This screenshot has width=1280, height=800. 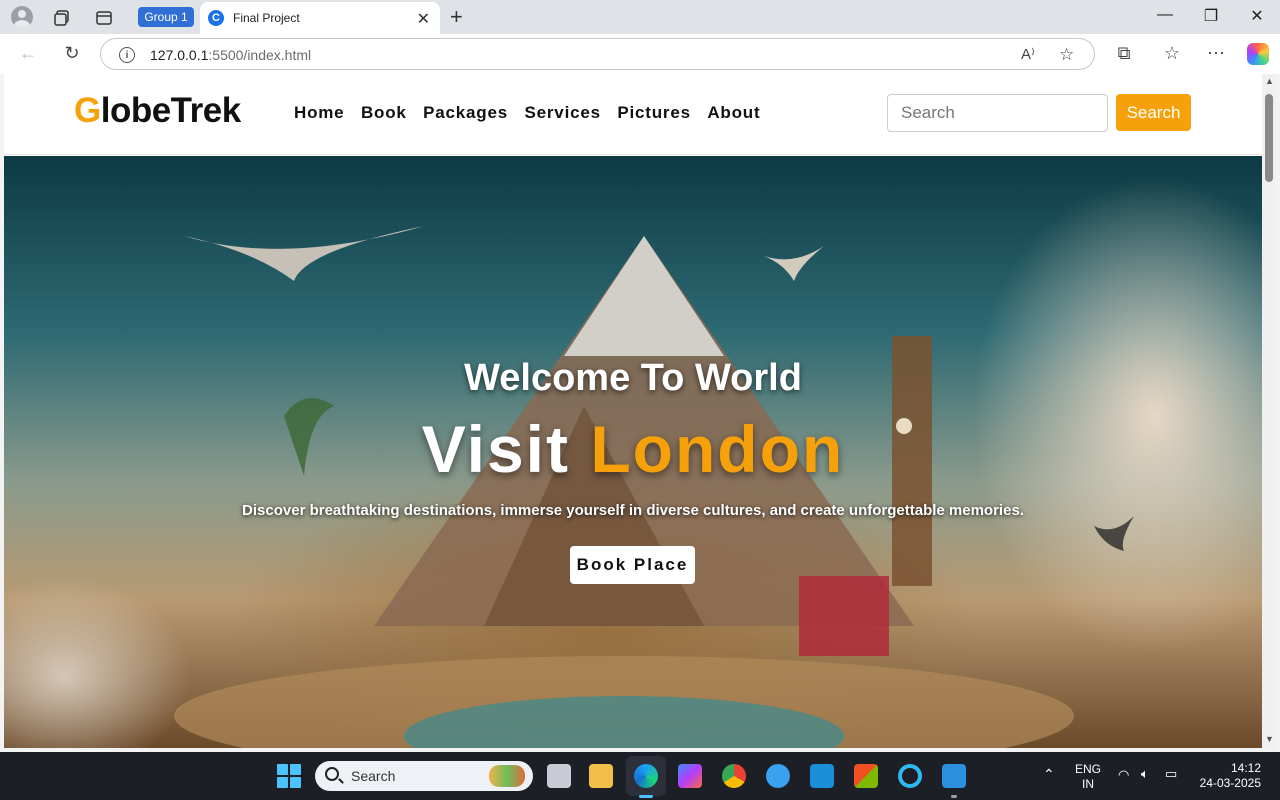 What do you see at coordinates (559, 776) in the screenshot?
I see `task-view-icon` at bounding box center [559, 776].